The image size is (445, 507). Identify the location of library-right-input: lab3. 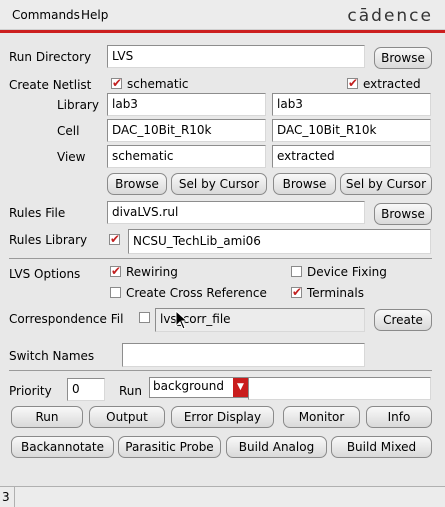
(351, 104).